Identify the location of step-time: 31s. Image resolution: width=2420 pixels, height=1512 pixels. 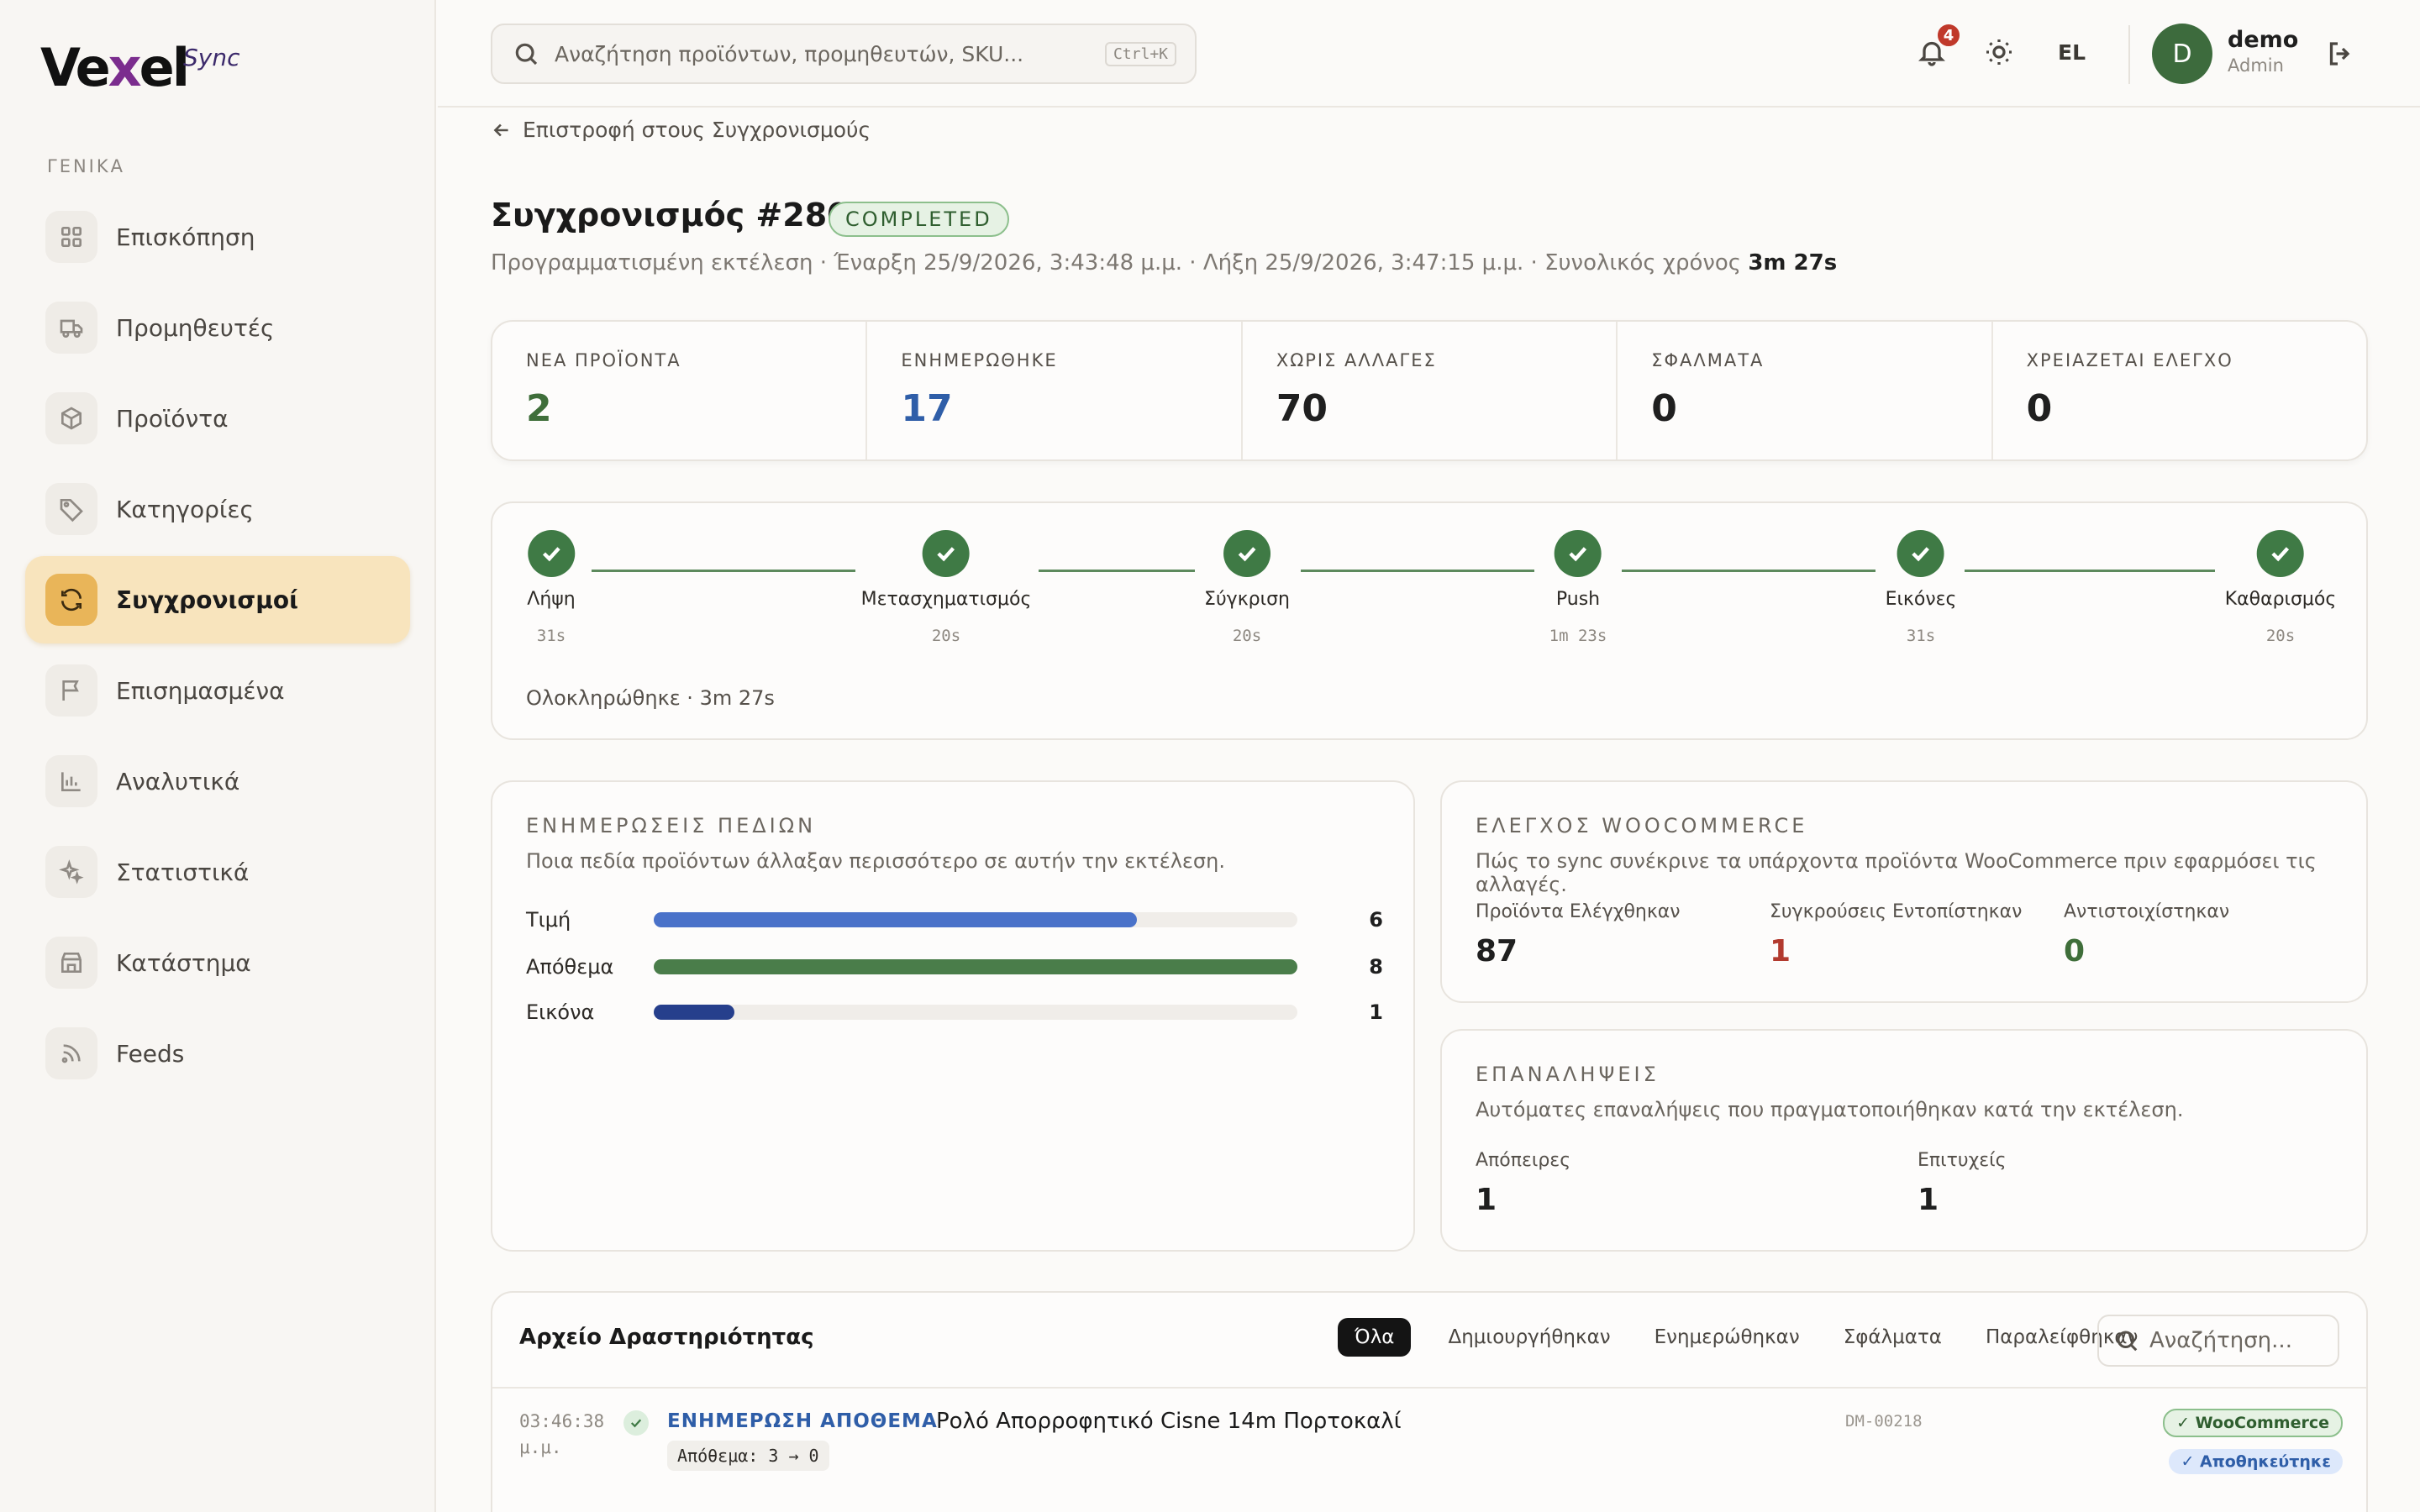
(1921, 636).